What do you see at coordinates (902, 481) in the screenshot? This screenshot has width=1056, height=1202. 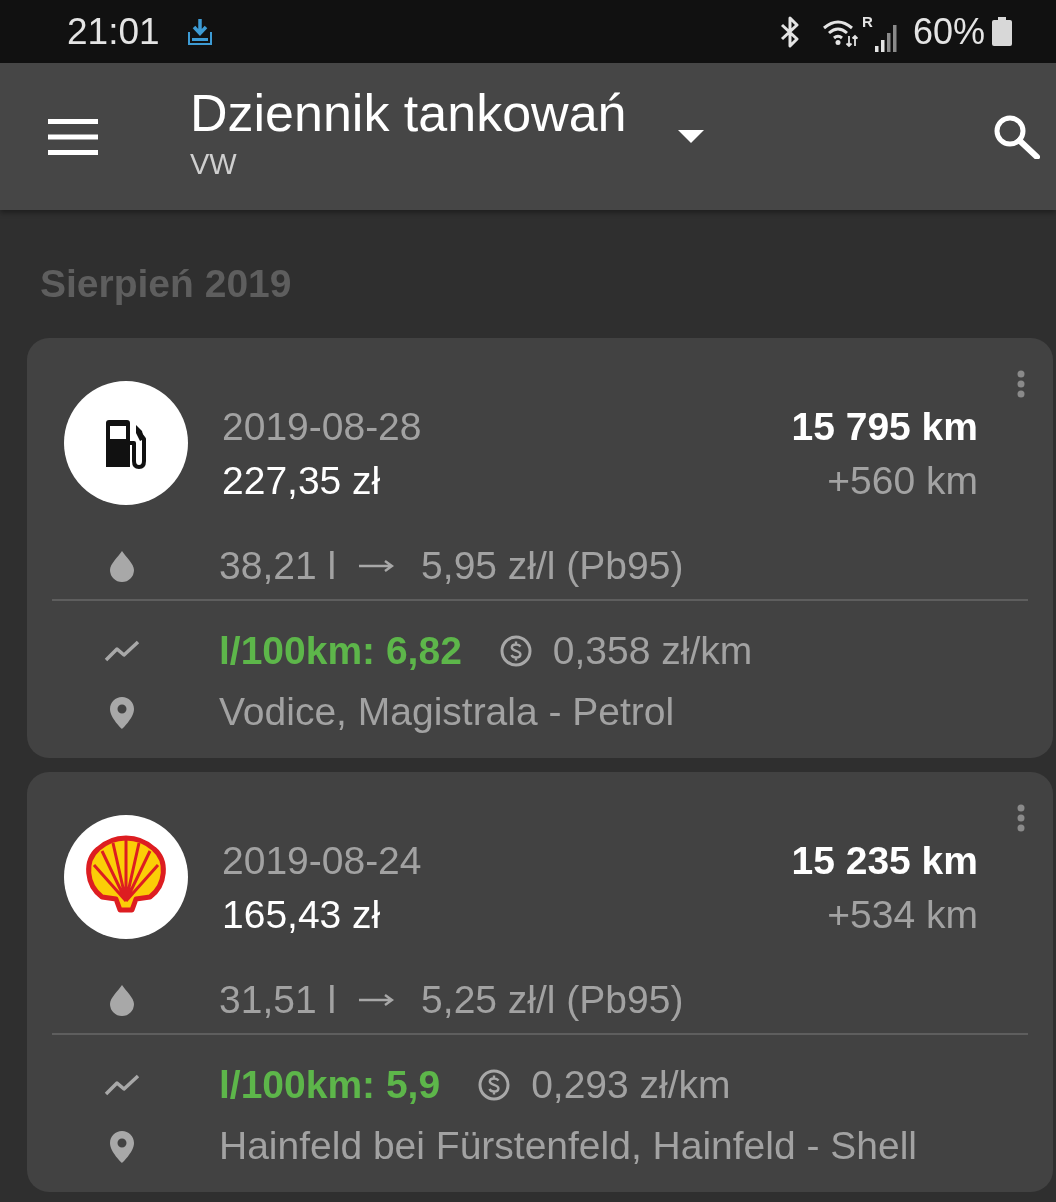 I see `distance-driven: +560 km` at bounding box center [902, 481].